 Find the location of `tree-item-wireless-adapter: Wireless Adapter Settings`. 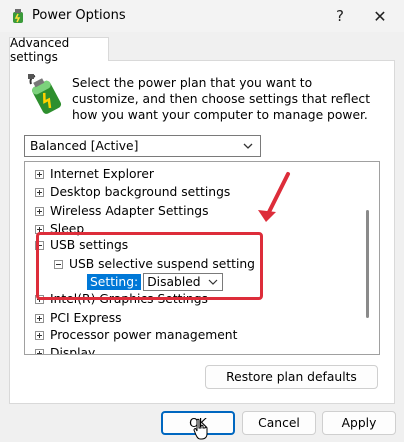

tree-item-wireless-adapter: Wireless Adapter Settings is located at coordinates (122, 211).